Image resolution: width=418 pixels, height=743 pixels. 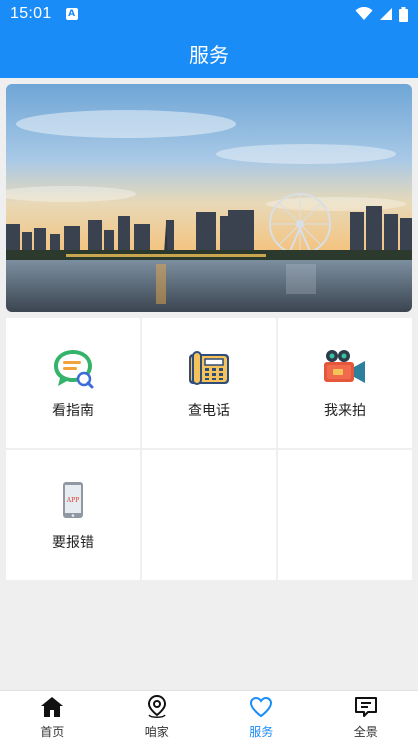 I want to click on app-badge-text: APP, so click(x=72, y=500).